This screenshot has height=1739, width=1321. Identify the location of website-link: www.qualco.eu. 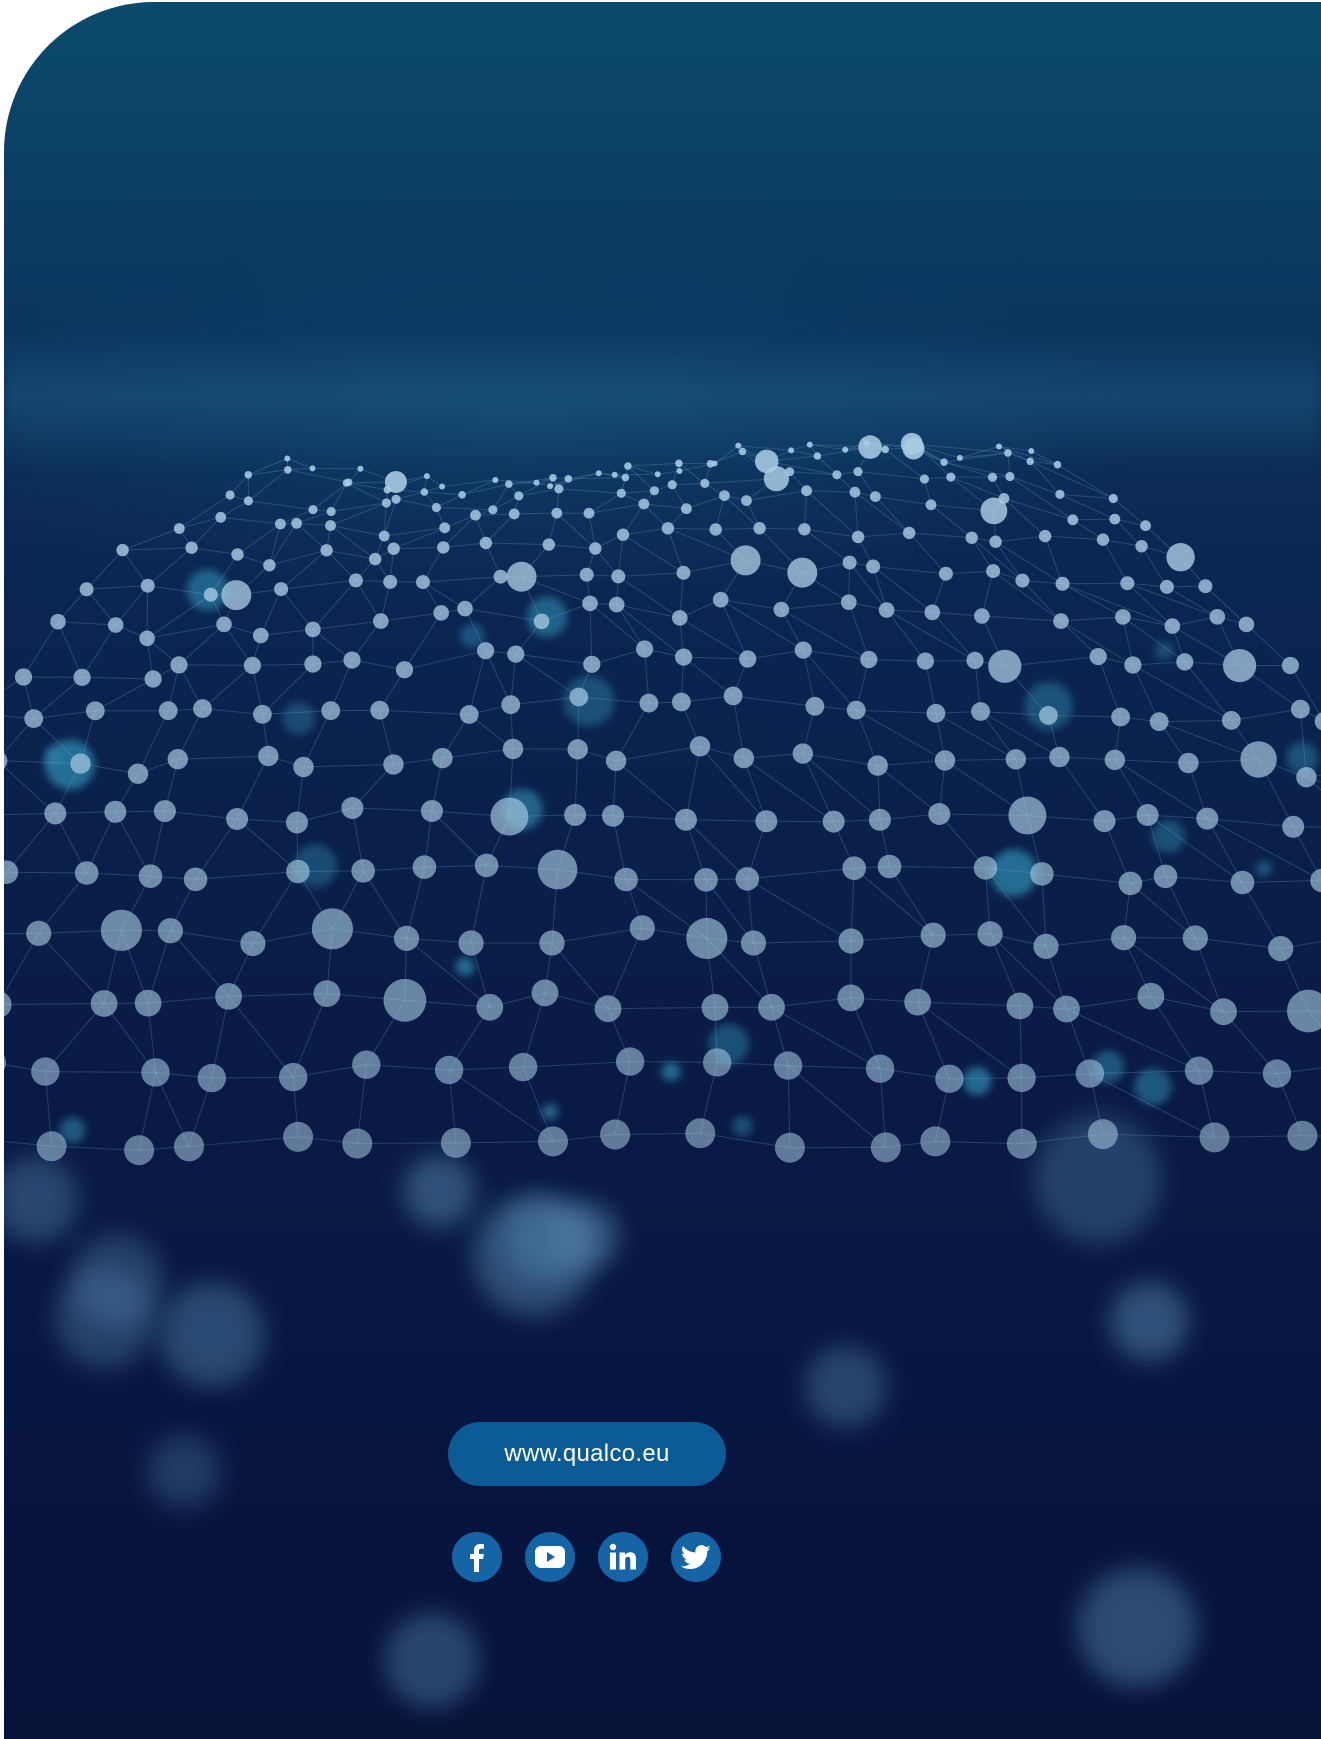
(587, 1454).